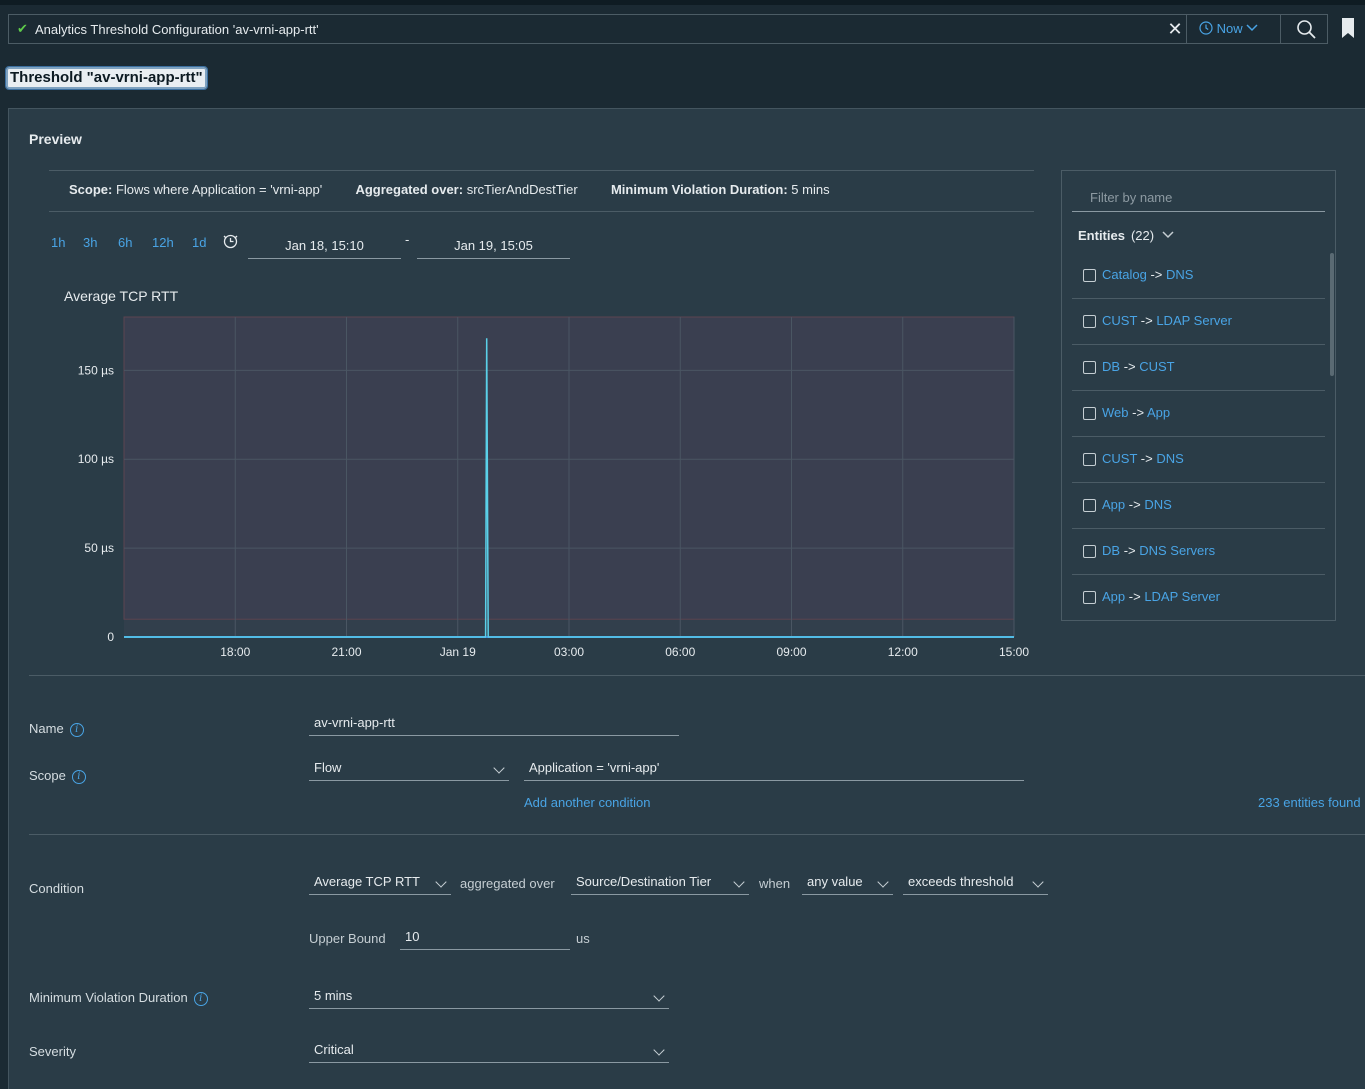 The width and height of the screenshot is (1365, 1089). I want to click on entity-label: App -> LDAP Server, so click(1161, 596).